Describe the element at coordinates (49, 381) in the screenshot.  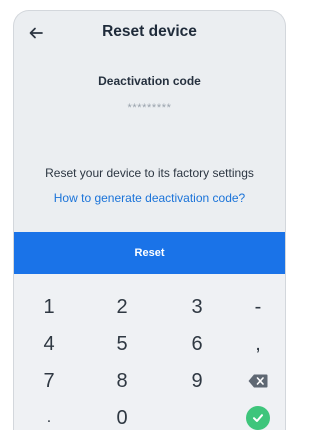
I see `key-7: 7` at that location.